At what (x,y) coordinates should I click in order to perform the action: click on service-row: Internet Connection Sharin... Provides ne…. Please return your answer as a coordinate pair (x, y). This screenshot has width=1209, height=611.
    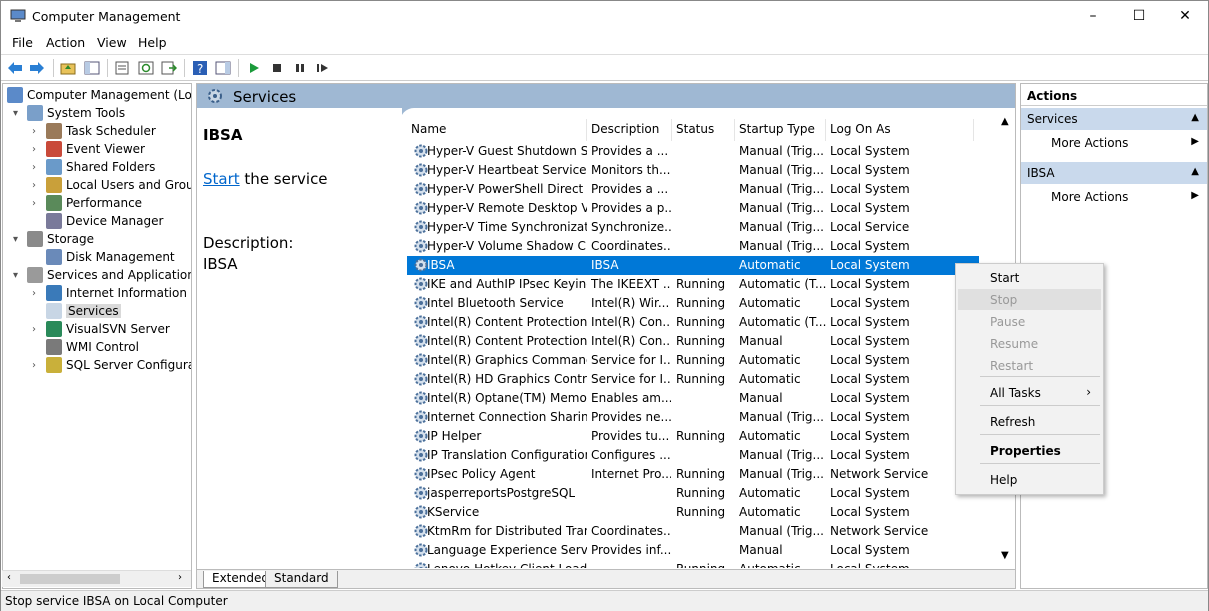
    Looking at the image, I should click on (693, 417).